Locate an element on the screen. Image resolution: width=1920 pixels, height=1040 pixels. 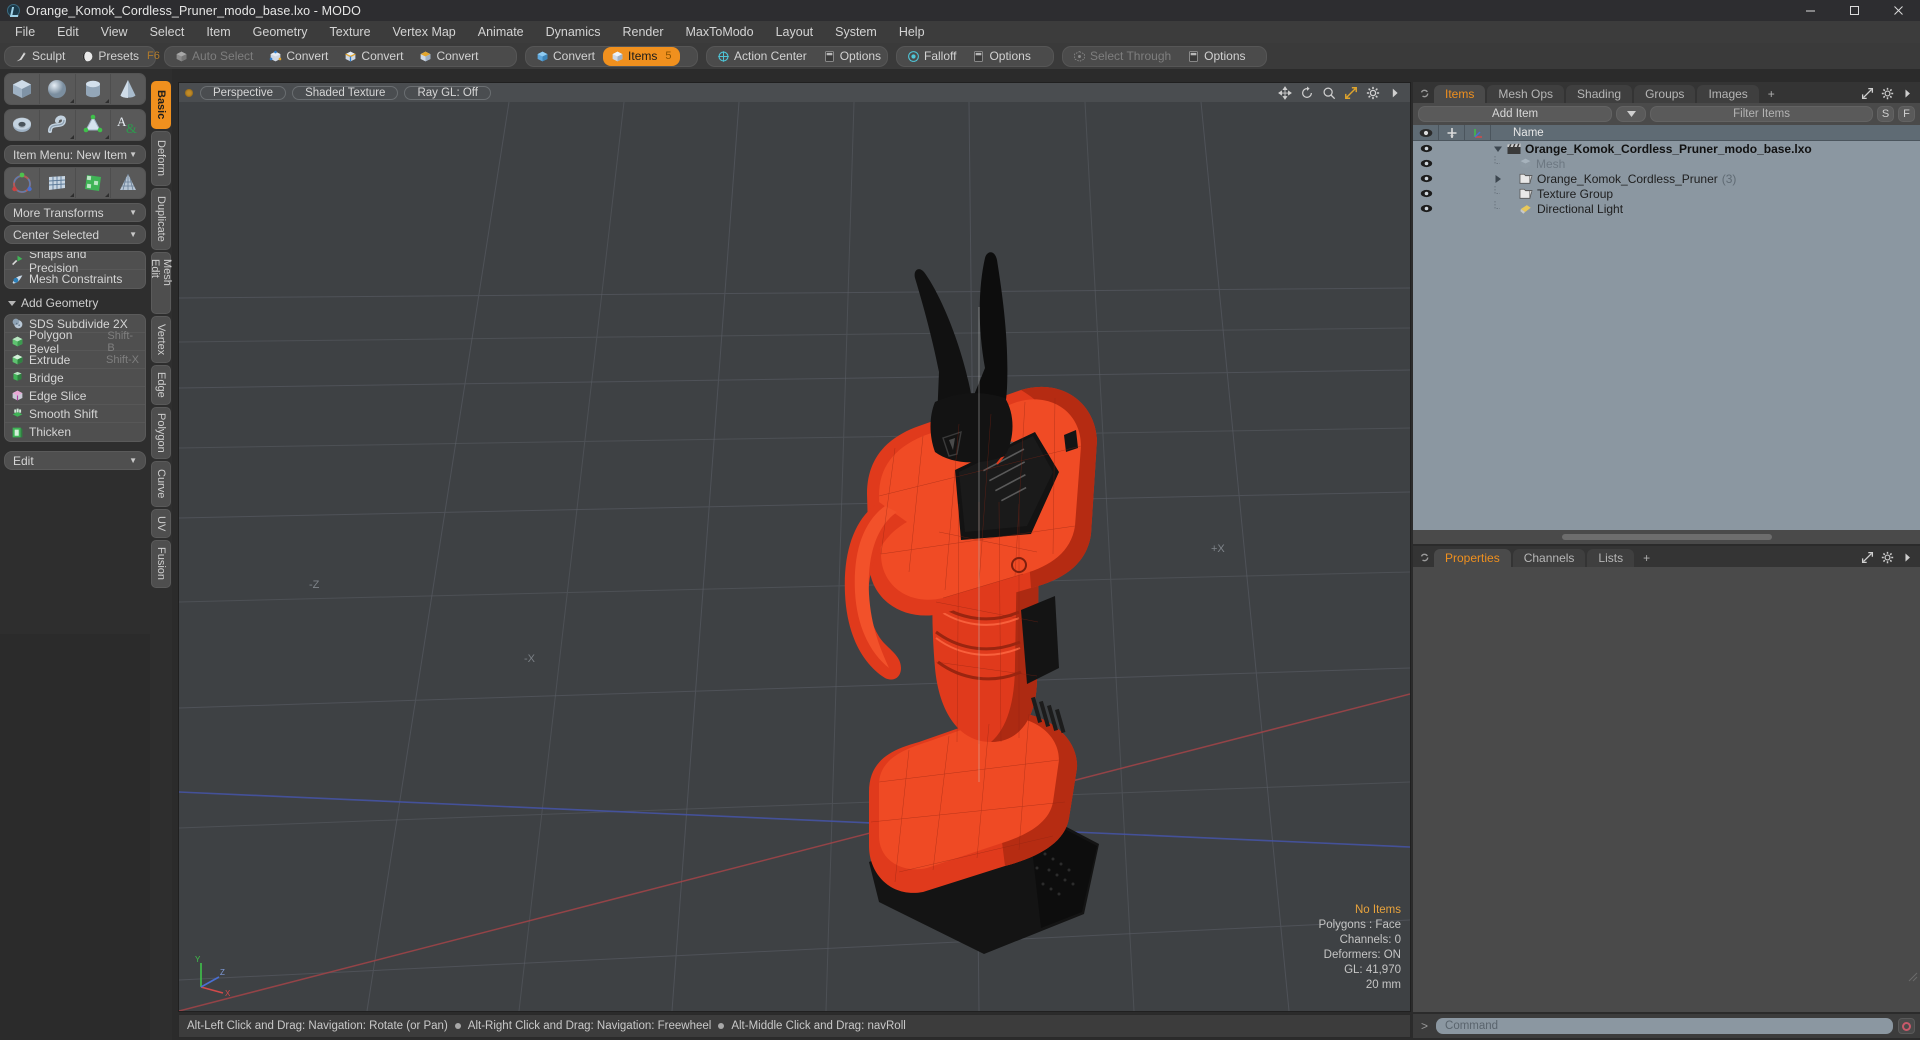
shading-mode-button: Shaded Texture is located at coordinates (345, 92).